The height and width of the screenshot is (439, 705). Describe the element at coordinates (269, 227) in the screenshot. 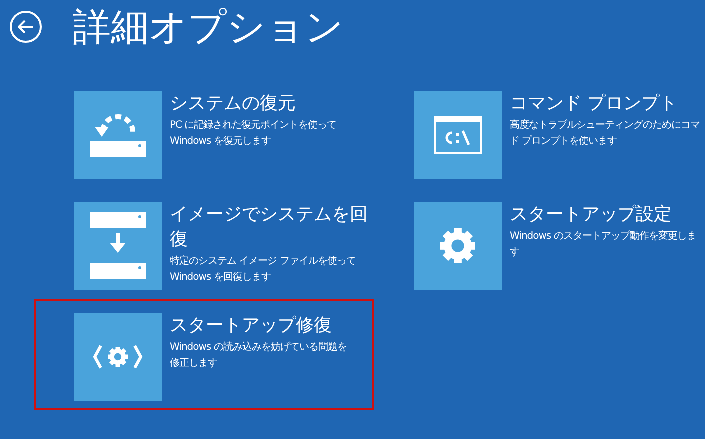

I see `option-title: イメージでシステムを回 復` at that location.